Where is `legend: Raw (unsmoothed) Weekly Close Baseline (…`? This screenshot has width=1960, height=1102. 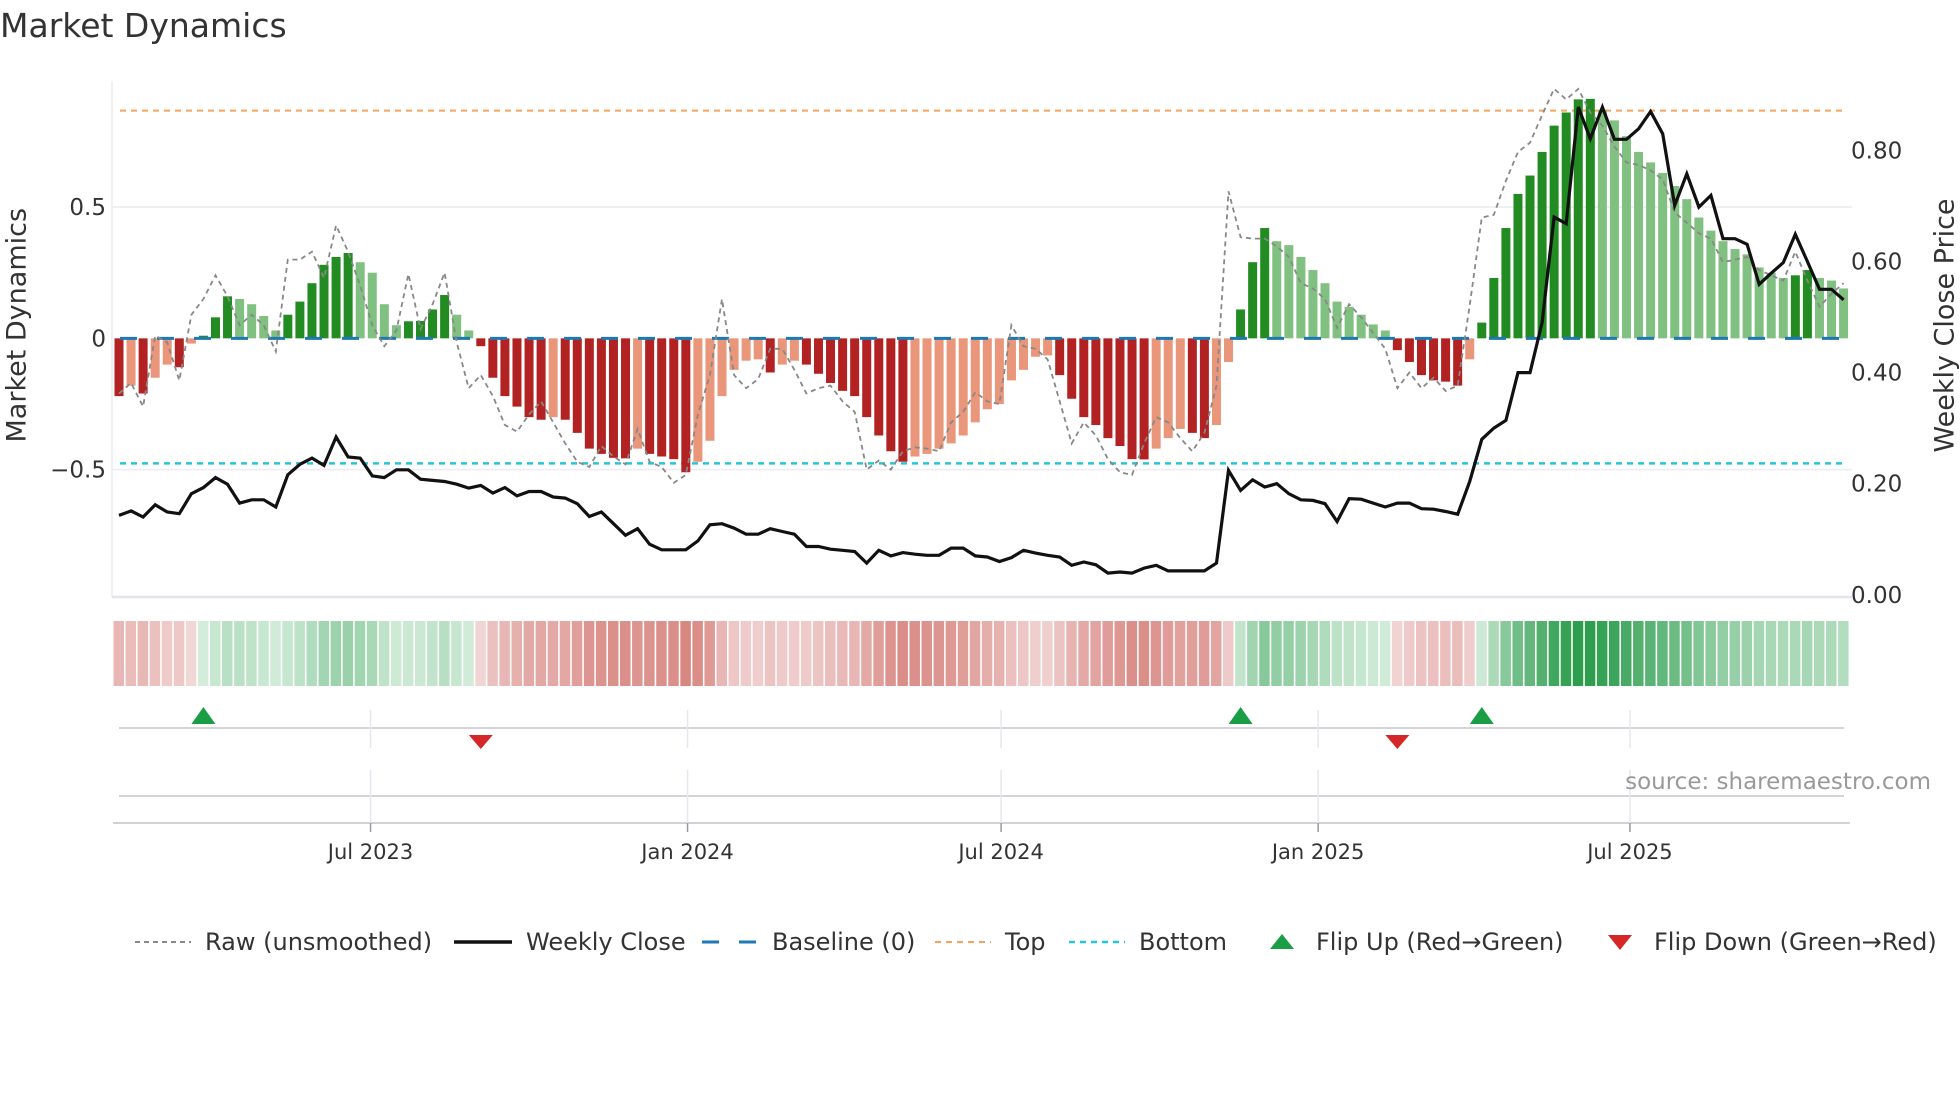
legend: Raw (unsmoothed) Weekly Close Baseline (… is located at coordinates (980, 942).